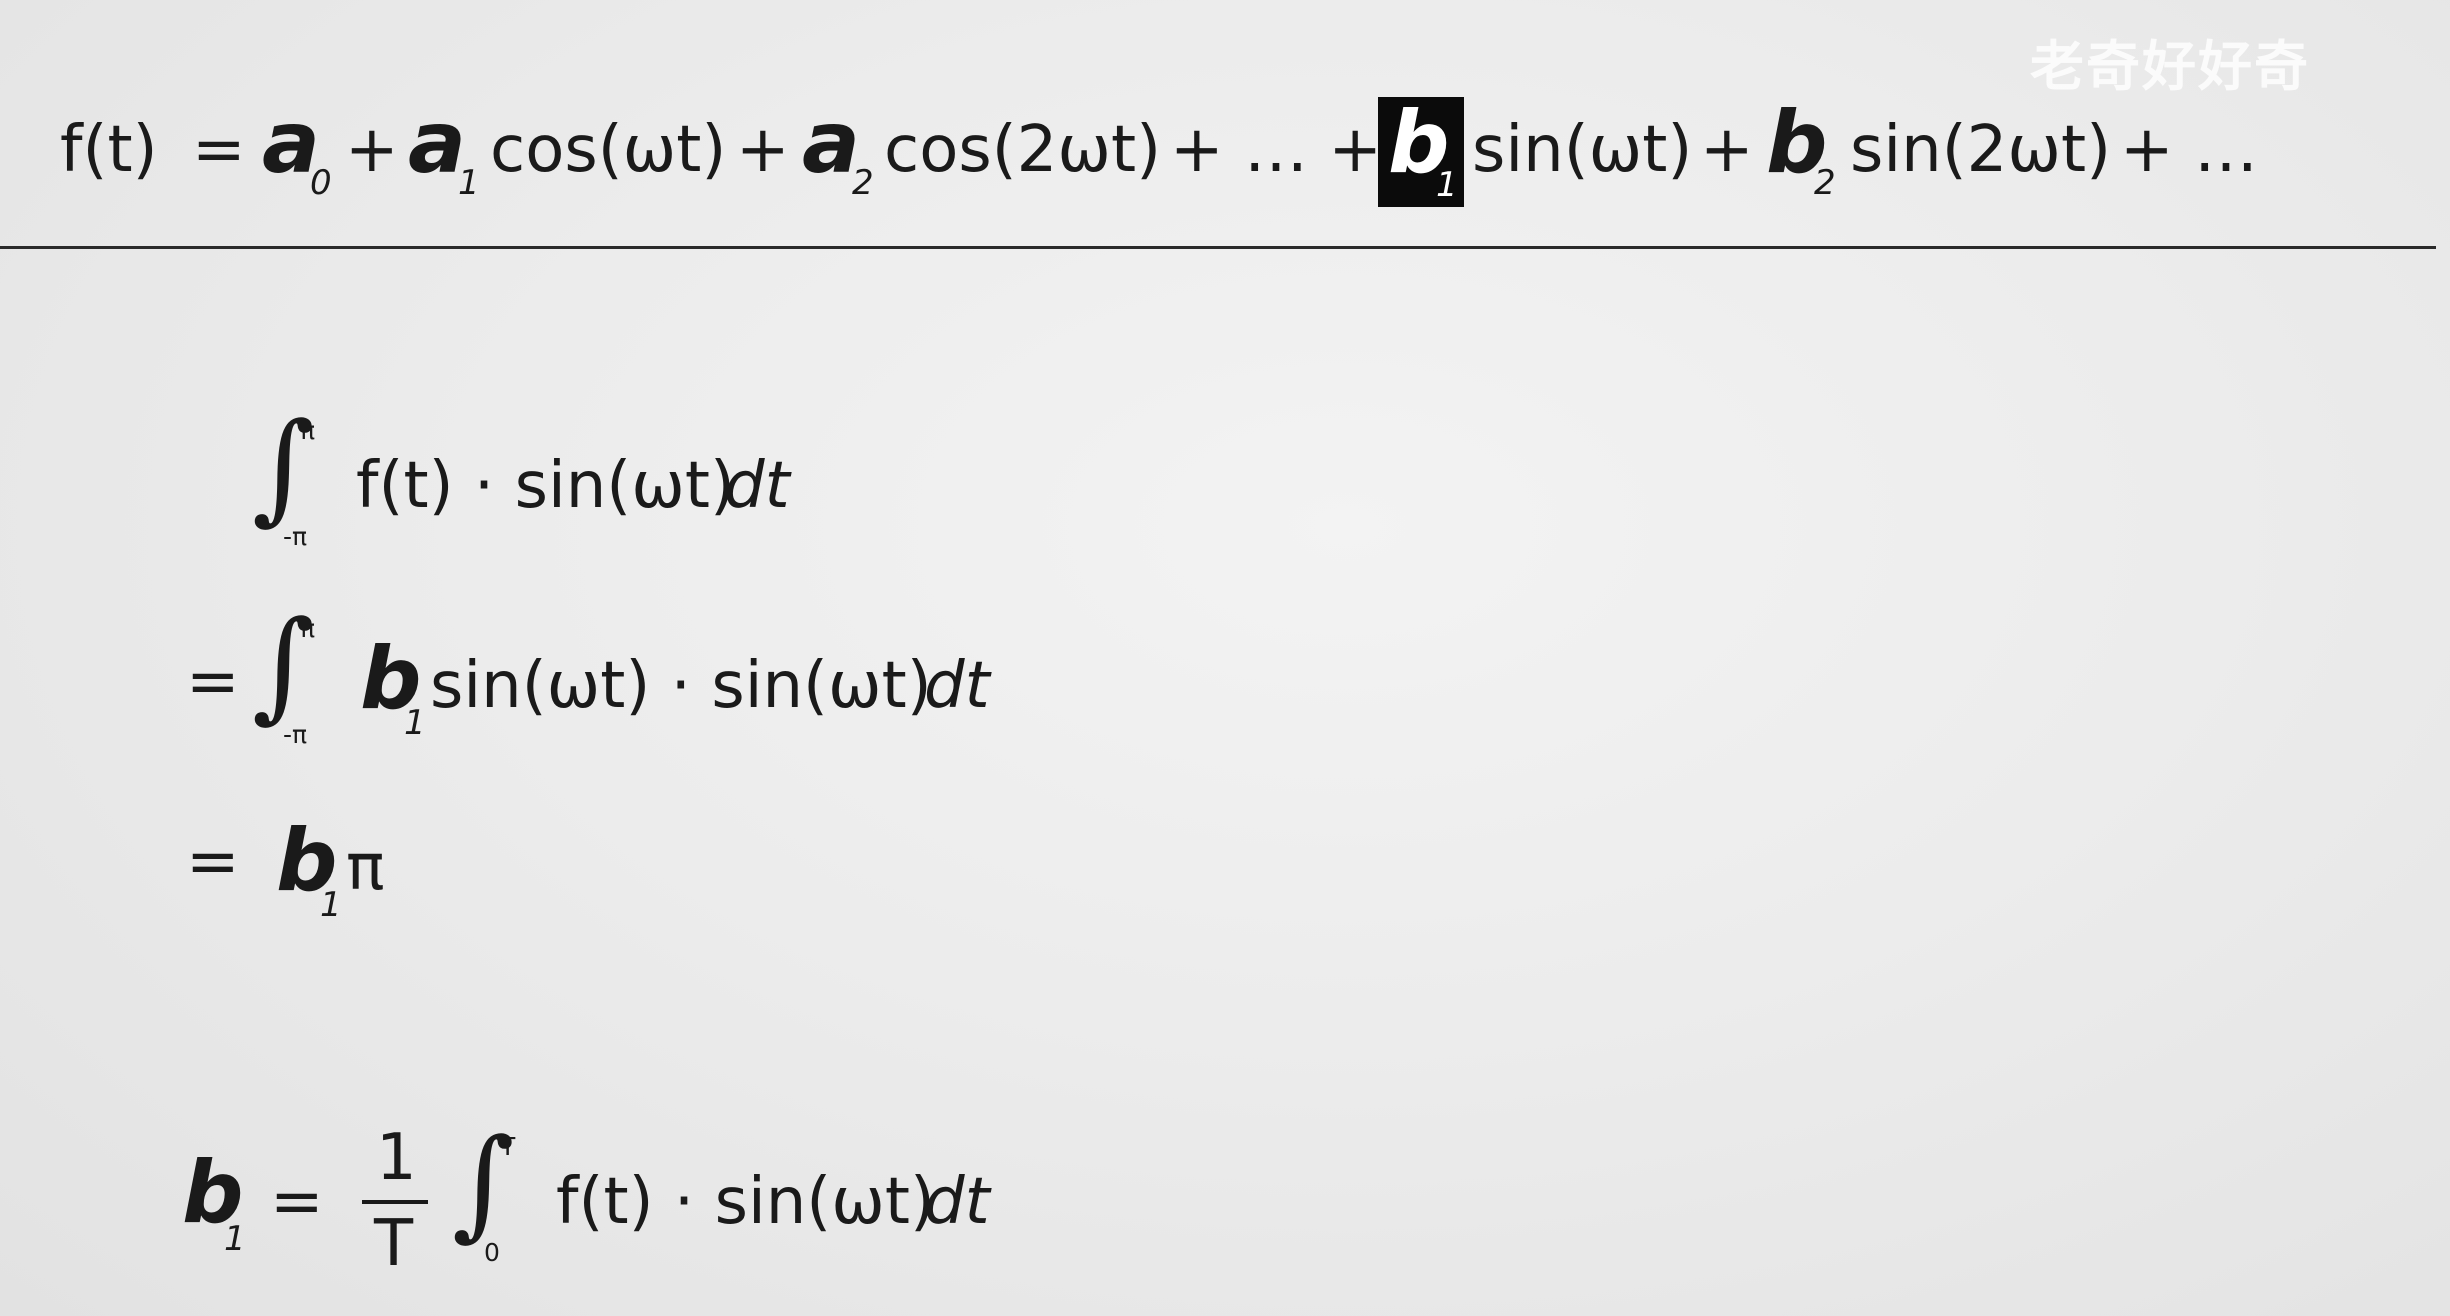  Describe the element at coordinates (492, 1252) in the screenshot. I see `lower-limit: 0` at that location.